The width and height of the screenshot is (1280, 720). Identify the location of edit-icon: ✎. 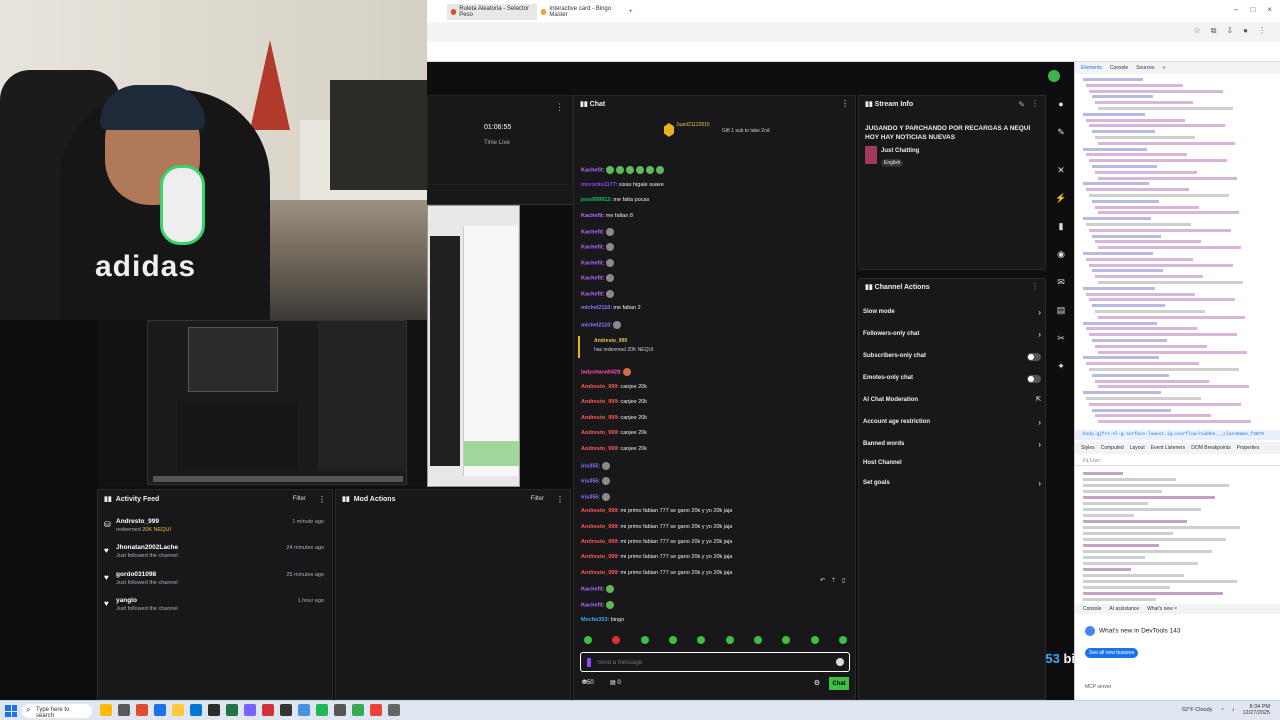
(1021, 104).